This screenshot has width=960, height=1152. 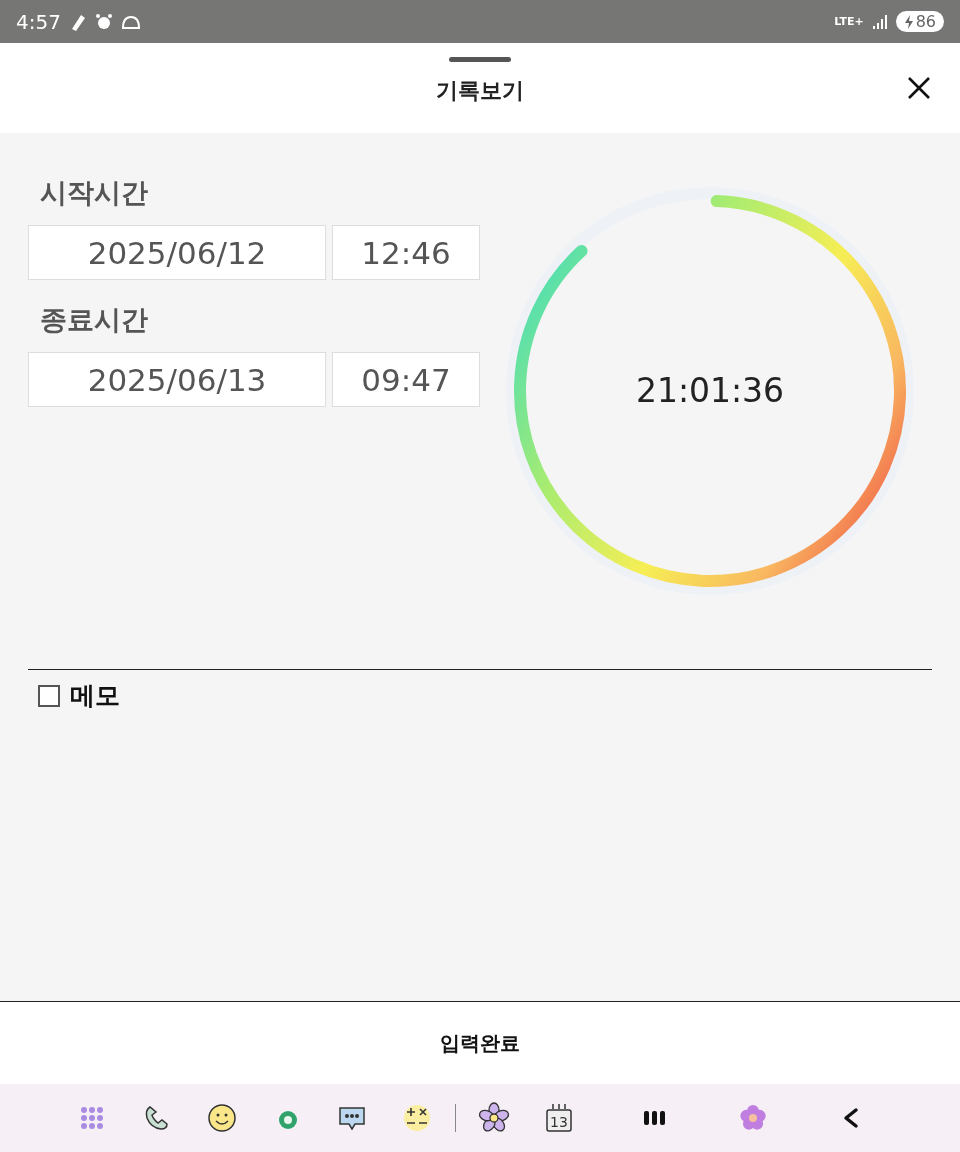 What do you see at coordinates (177, 379) in the screenshot?
I see `date-field: 2025/06/13` at bounding box center [177, 379].